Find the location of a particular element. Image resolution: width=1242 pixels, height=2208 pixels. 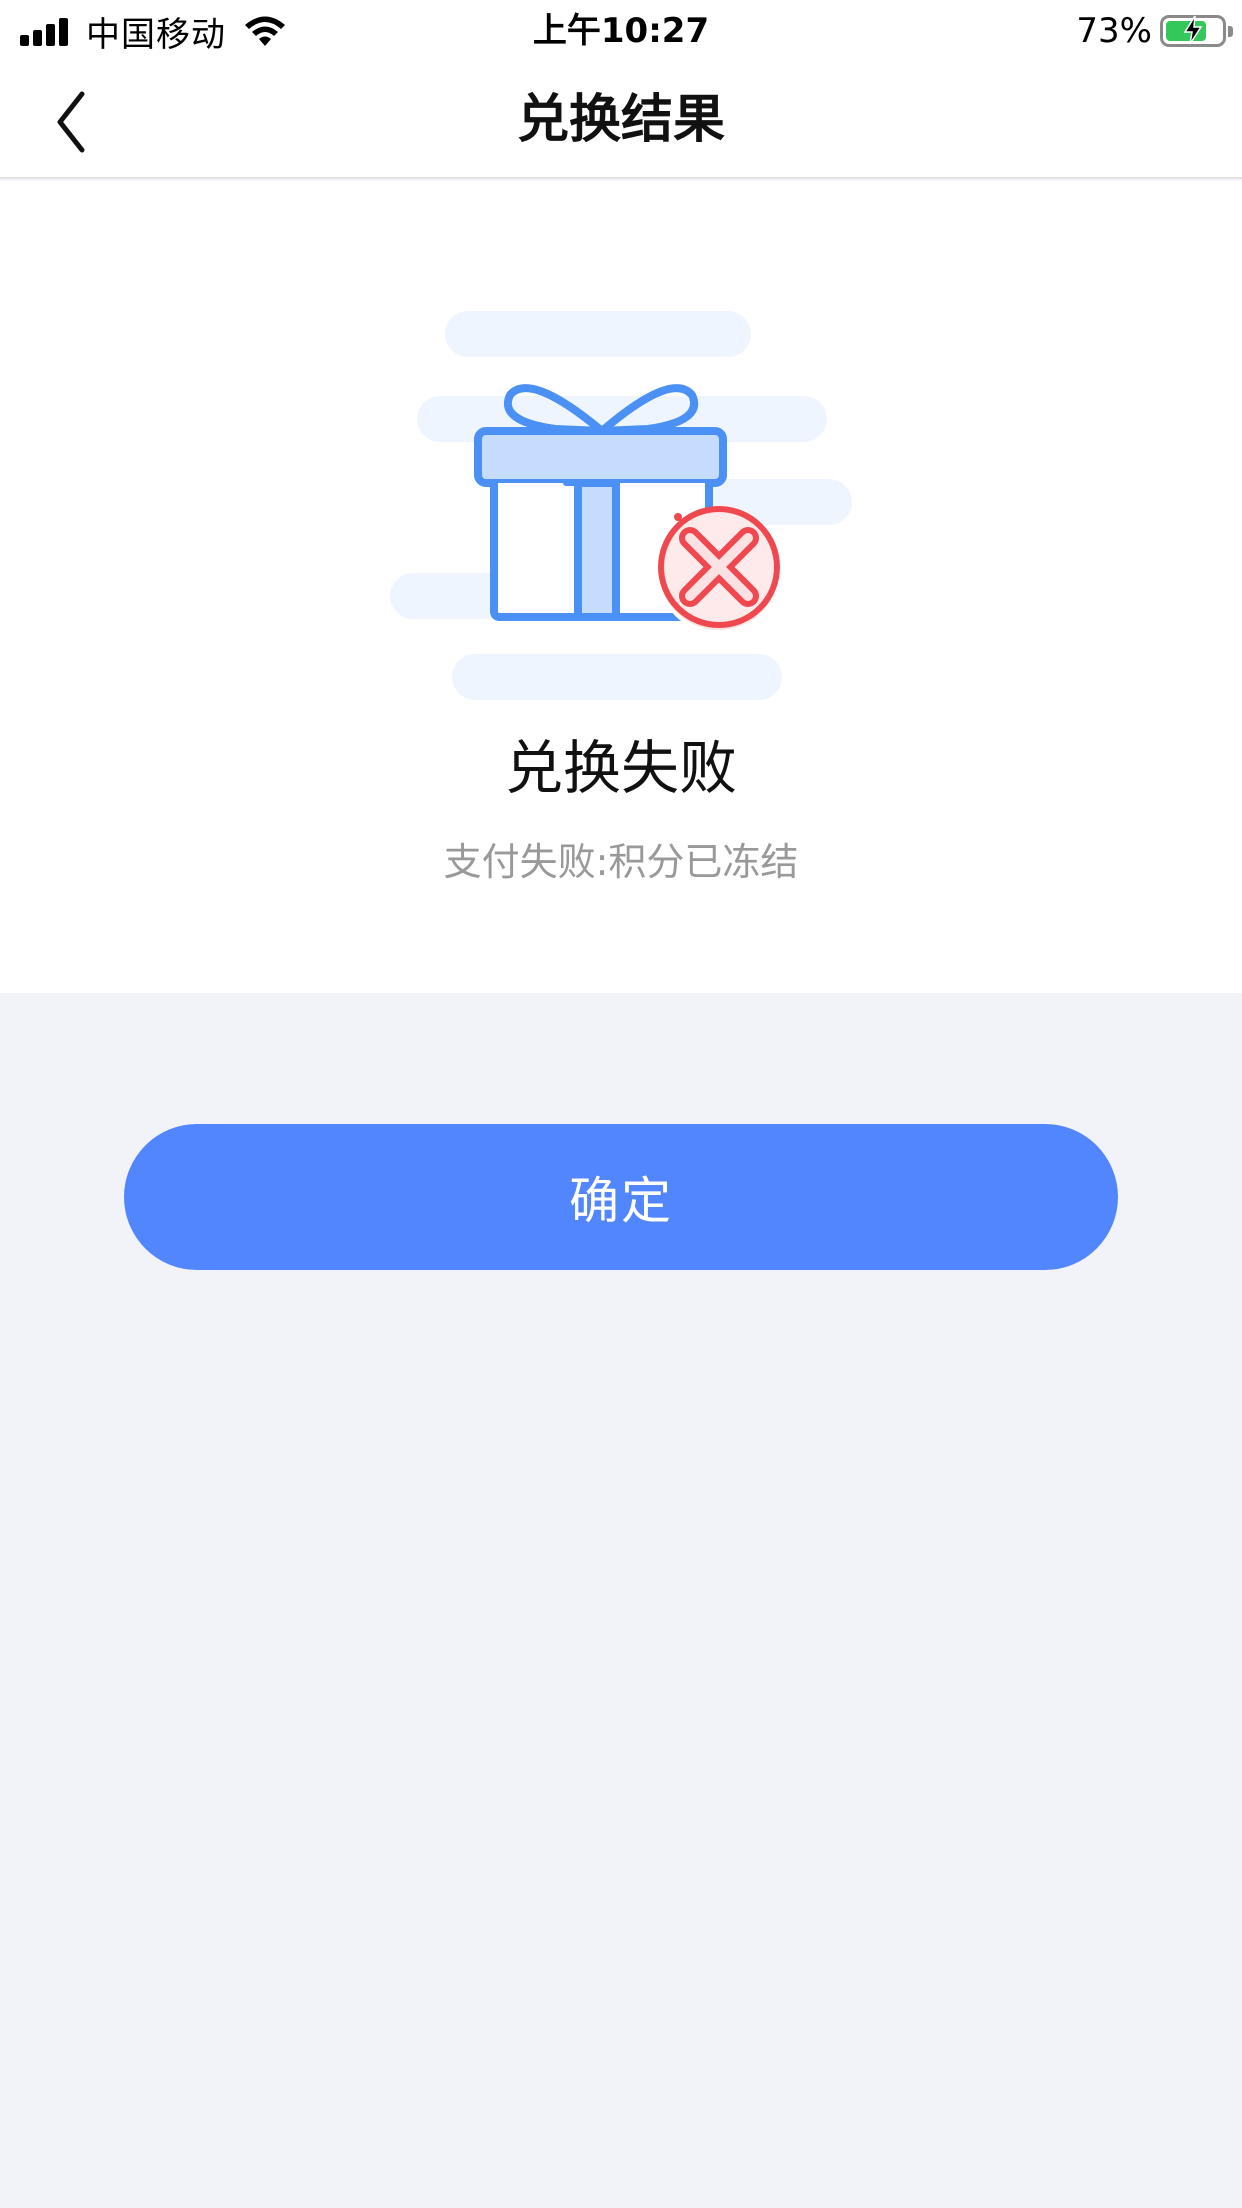

battery-percent: 73% is located at coordinates (1114, 31).